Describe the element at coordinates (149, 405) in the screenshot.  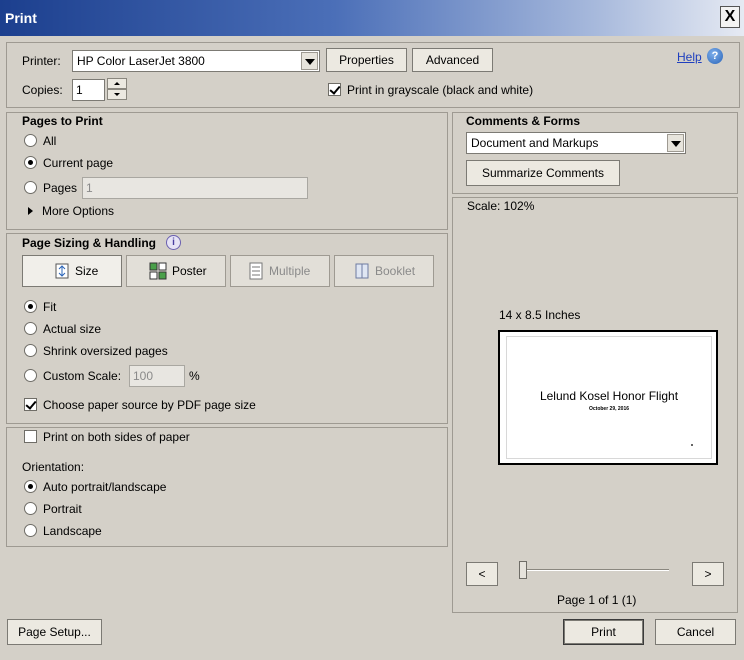
I see `paper-source-label: Choose paper source by PDF page size` at that location.